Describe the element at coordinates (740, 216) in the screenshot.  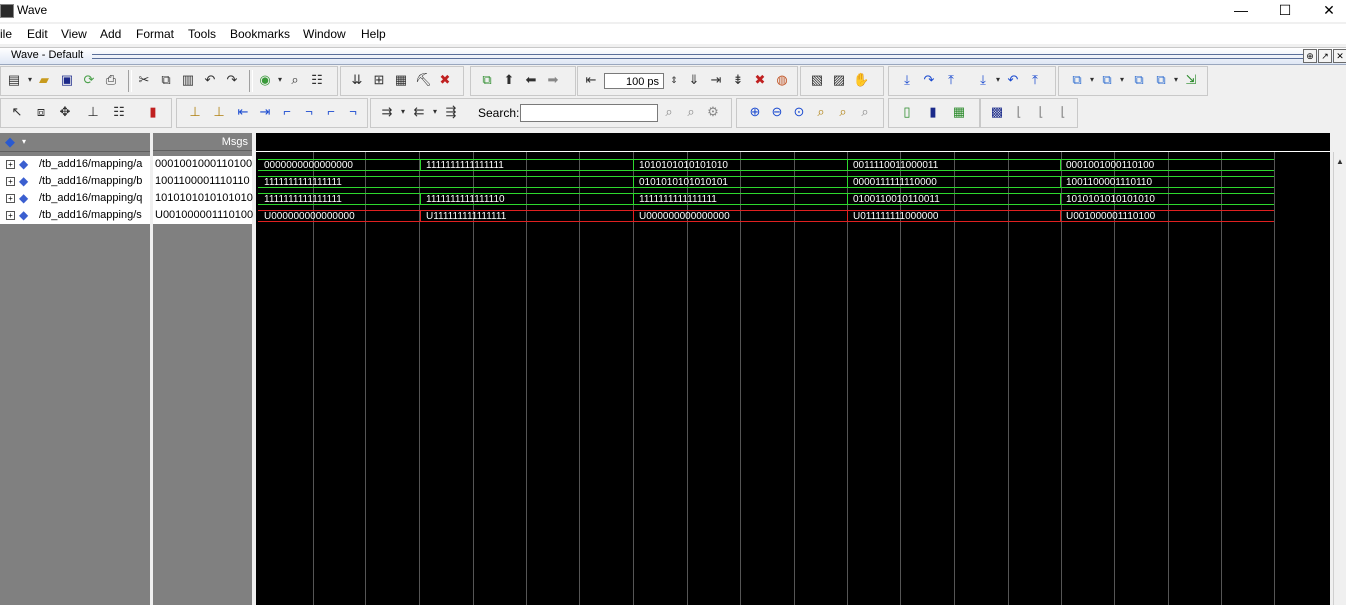
I see `waveform-segment: U000000000000000` at that location.